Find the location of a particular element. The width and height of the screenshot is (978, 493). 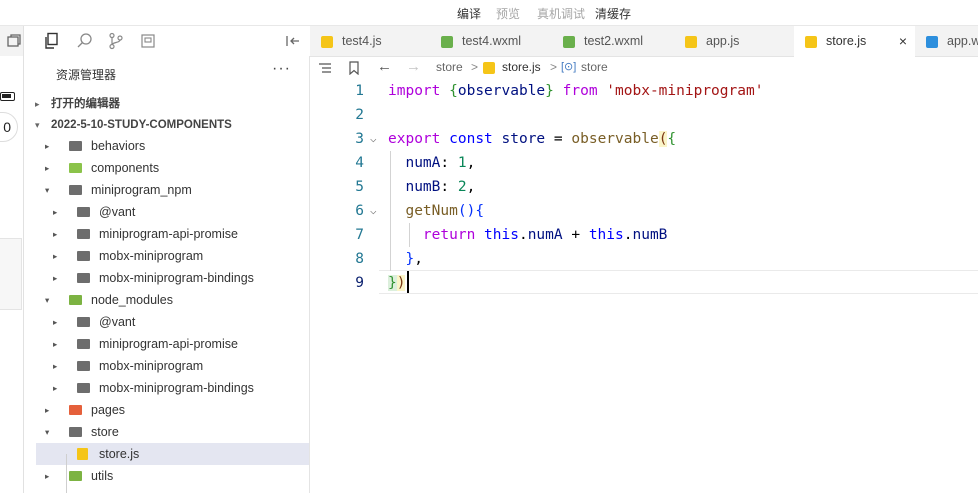

tree-item-label: utils is located at coordinates (102, 476).